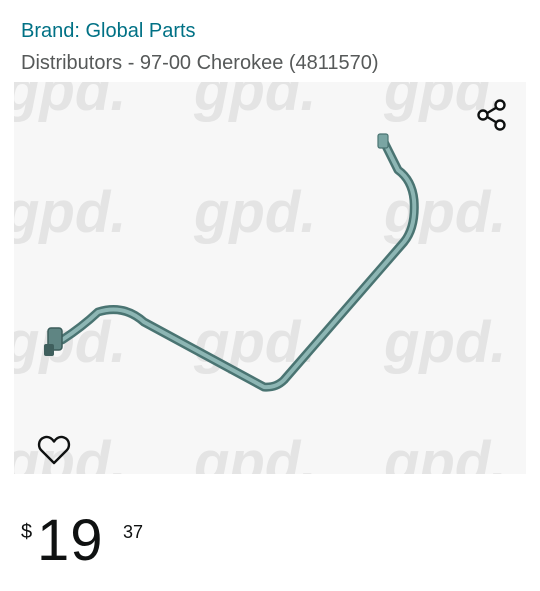 Image resolution: width=540 pixels, height=591 pixels. I want to click on price-symbol: $, so click(27, 532).